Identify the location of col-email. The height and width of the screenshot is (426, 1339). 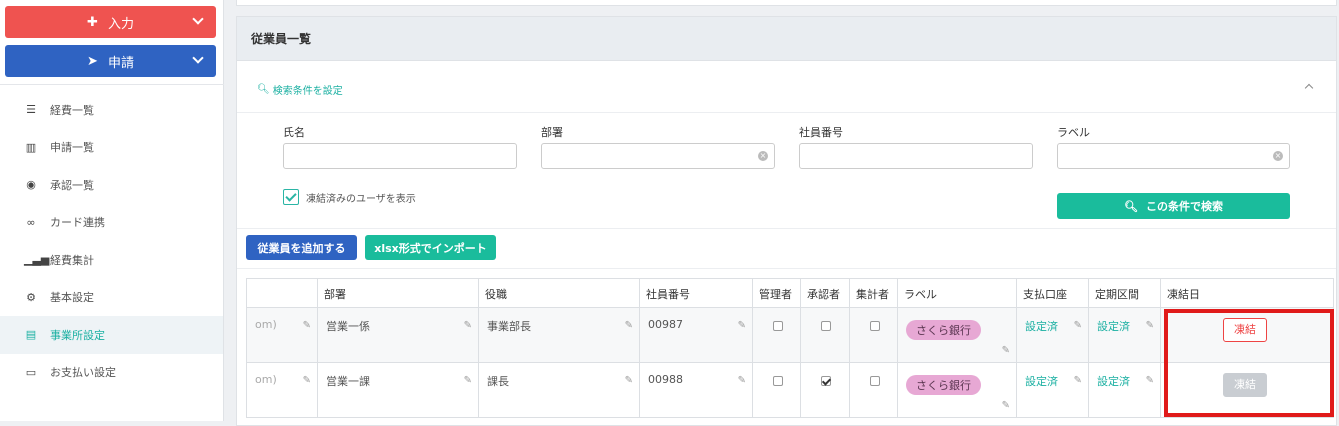
(282, 293).